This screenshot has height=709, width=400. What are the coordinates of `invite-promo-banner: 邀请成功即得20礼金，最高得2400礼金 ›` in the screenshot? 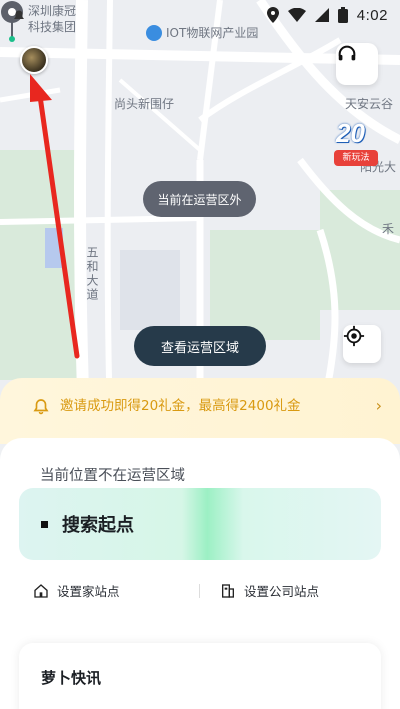 It's located at (200, 411).